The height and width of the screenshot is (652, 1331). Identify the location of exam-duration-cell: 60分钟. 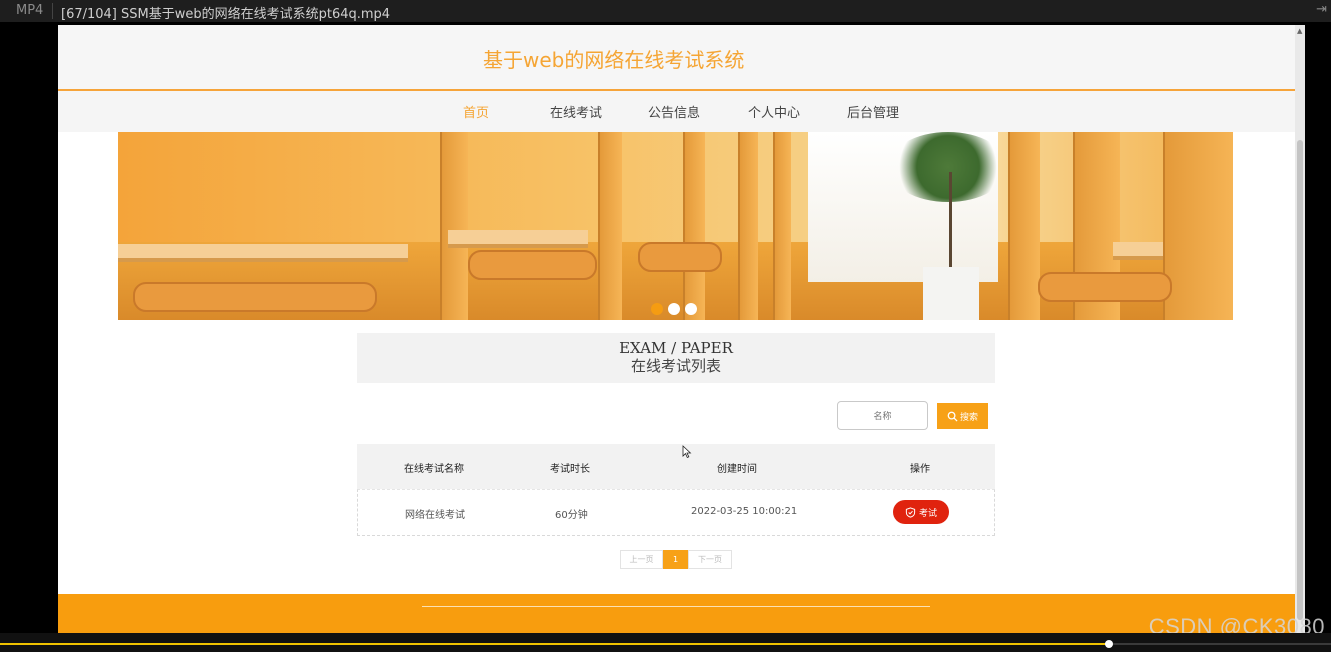
(571, 515).